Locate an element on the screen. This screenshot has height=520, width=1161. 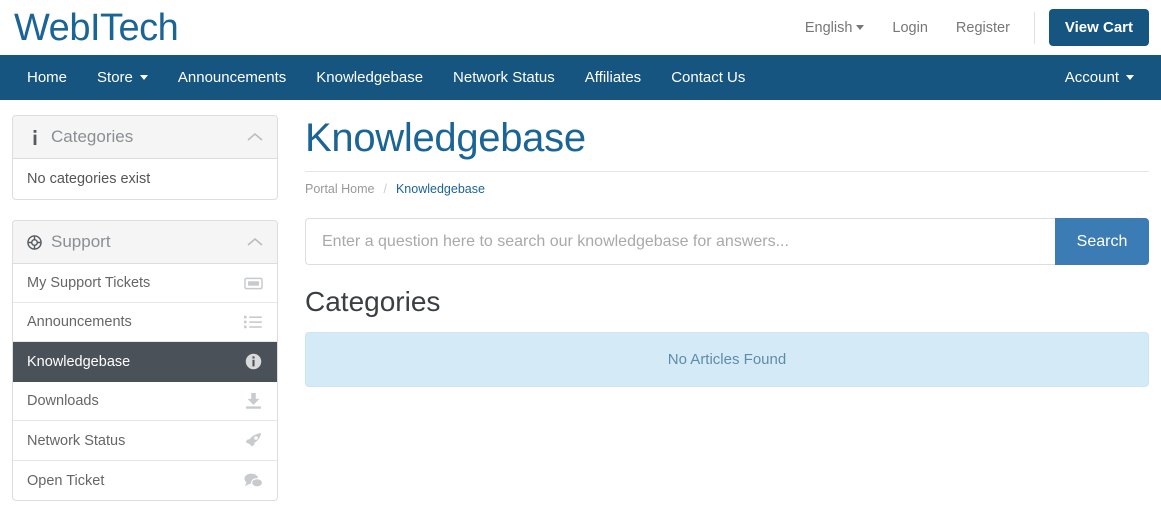
nav-label: Announcements is located at coordinates (232, 77).